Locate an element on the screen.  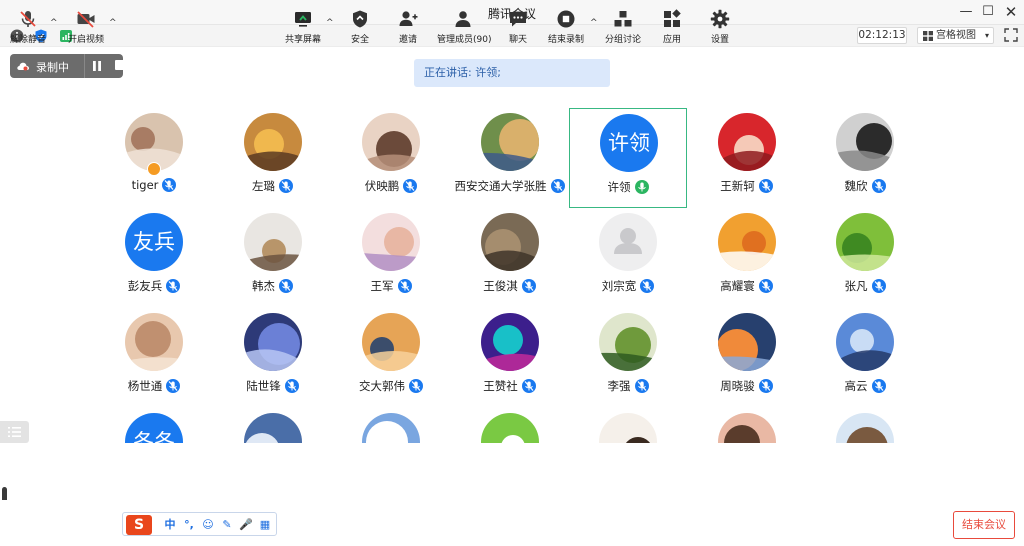
participant-name-row: 杨世通 is located at coordinates (154, 386).